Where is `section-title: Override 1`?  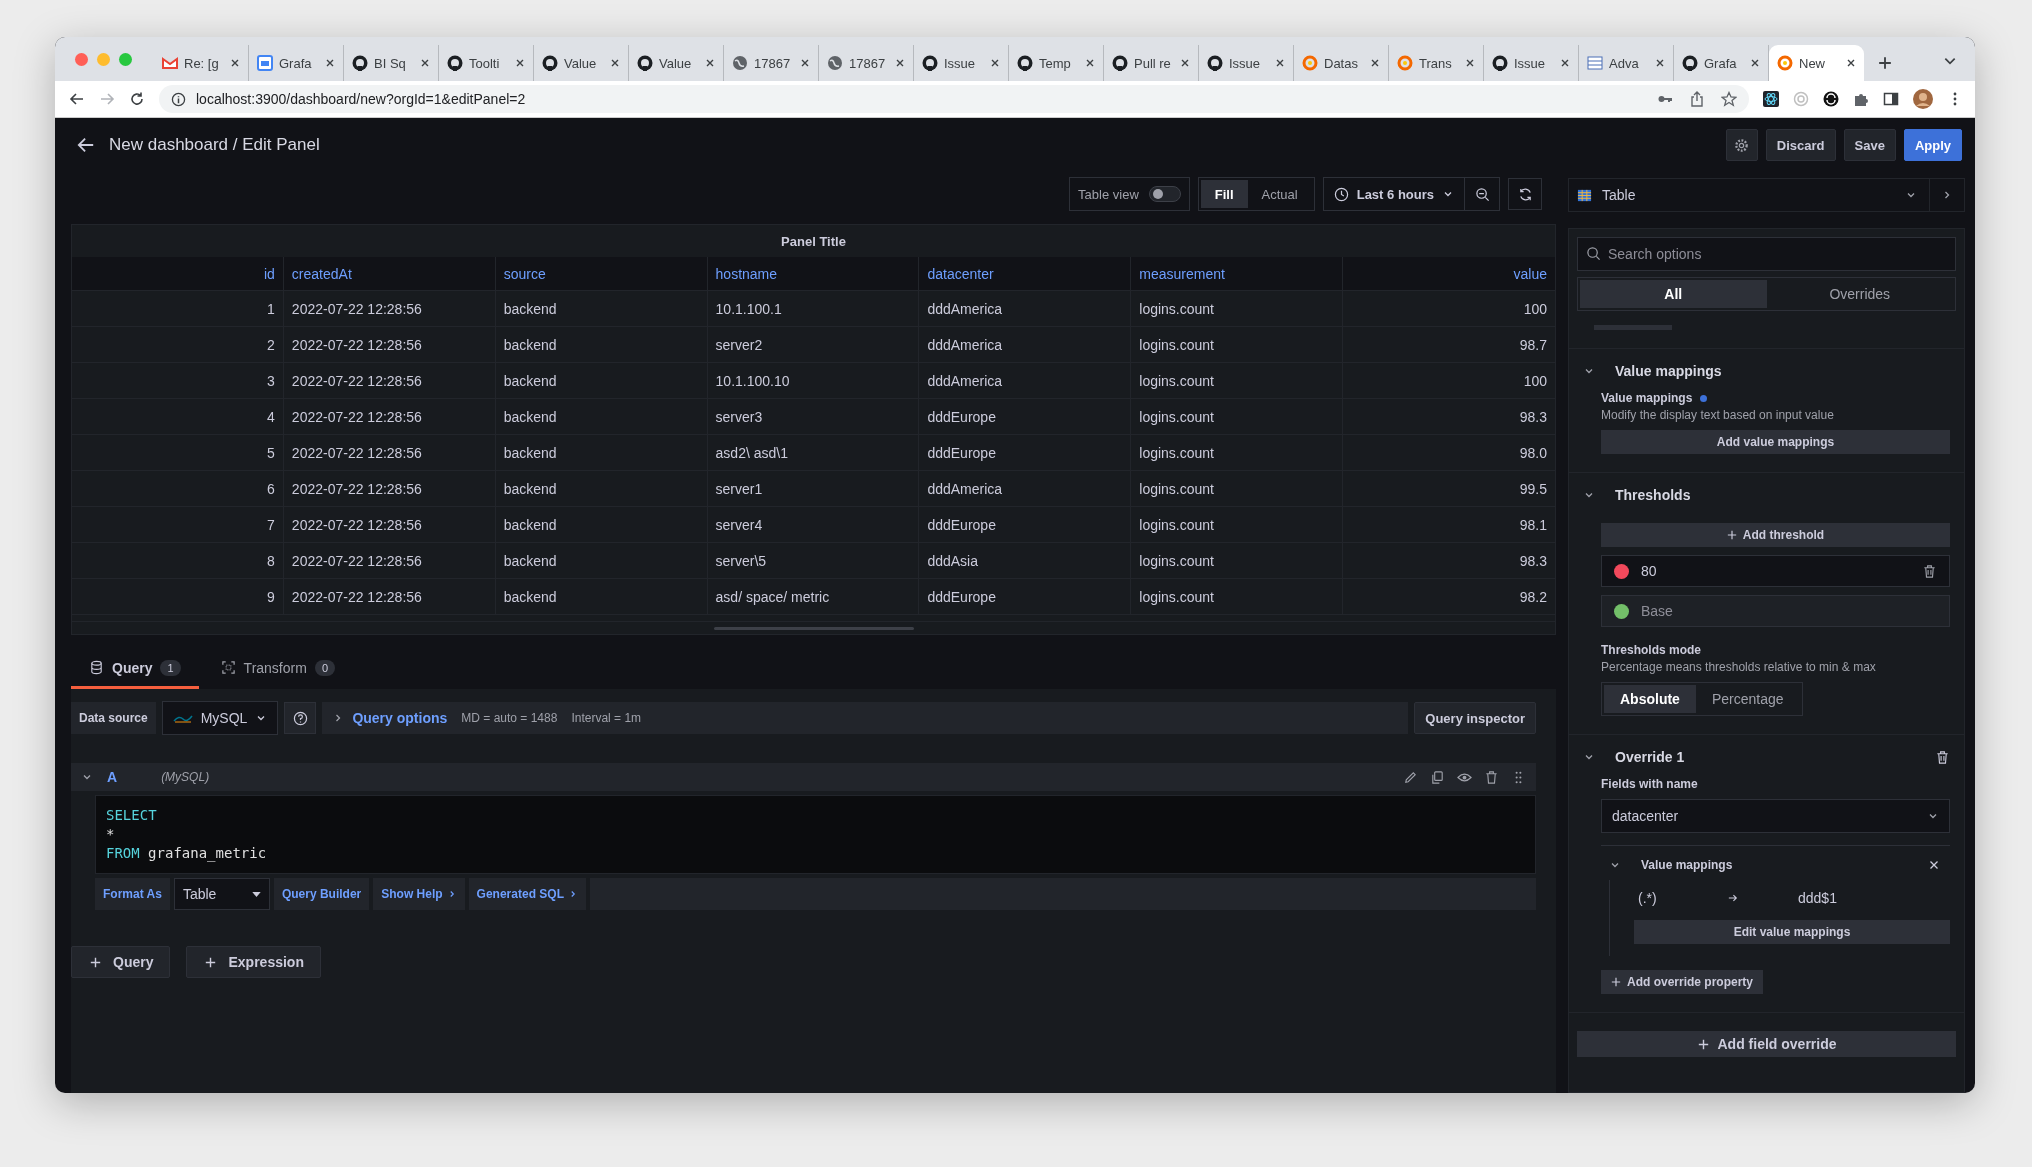
section-title: Override 1 is located at coordinates (1650, 757).